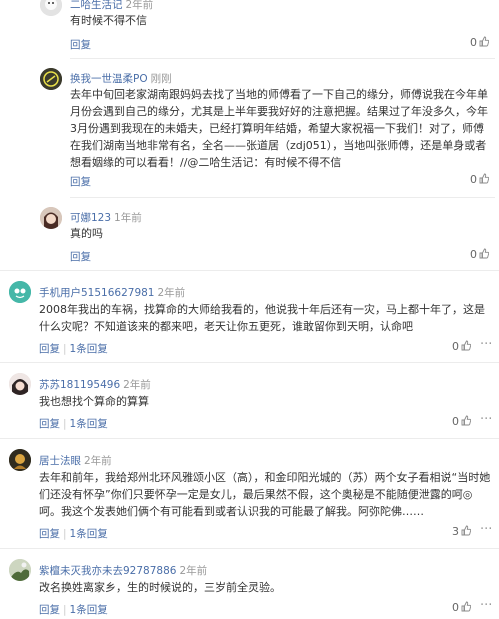 Image resolution: width=499 pixels, height=619 pixels. What do you see at coordinates (160, 587) in the screenshot?
I see `comment-text: 改名换姓离家乡，生的时候说的，三岁前全灵验。` at bounding box center [160, 587].